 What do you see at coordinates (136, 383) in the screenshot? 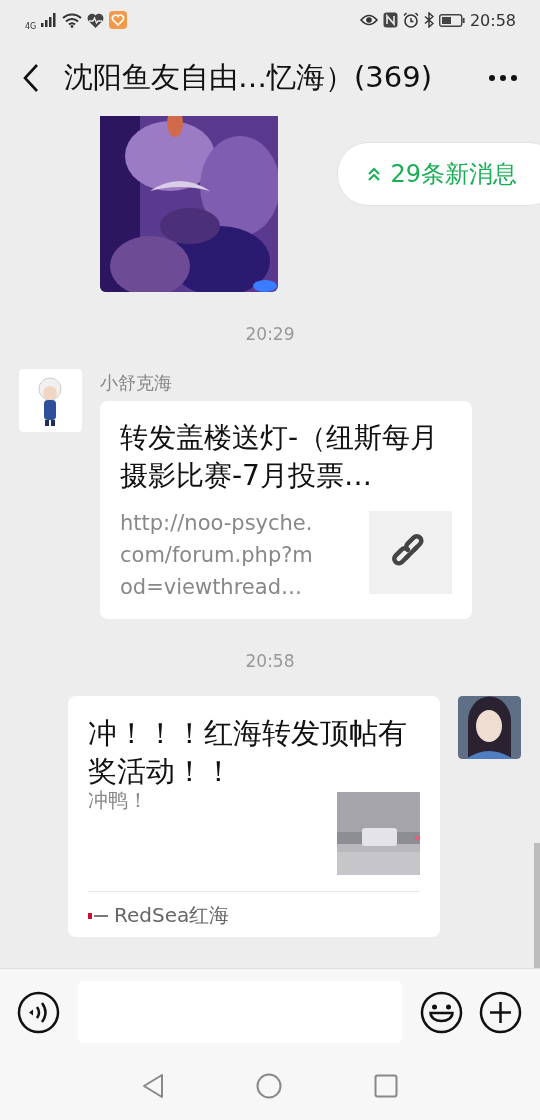
I see `sender-name: 小舒克海` at bounding box center [136, 383].